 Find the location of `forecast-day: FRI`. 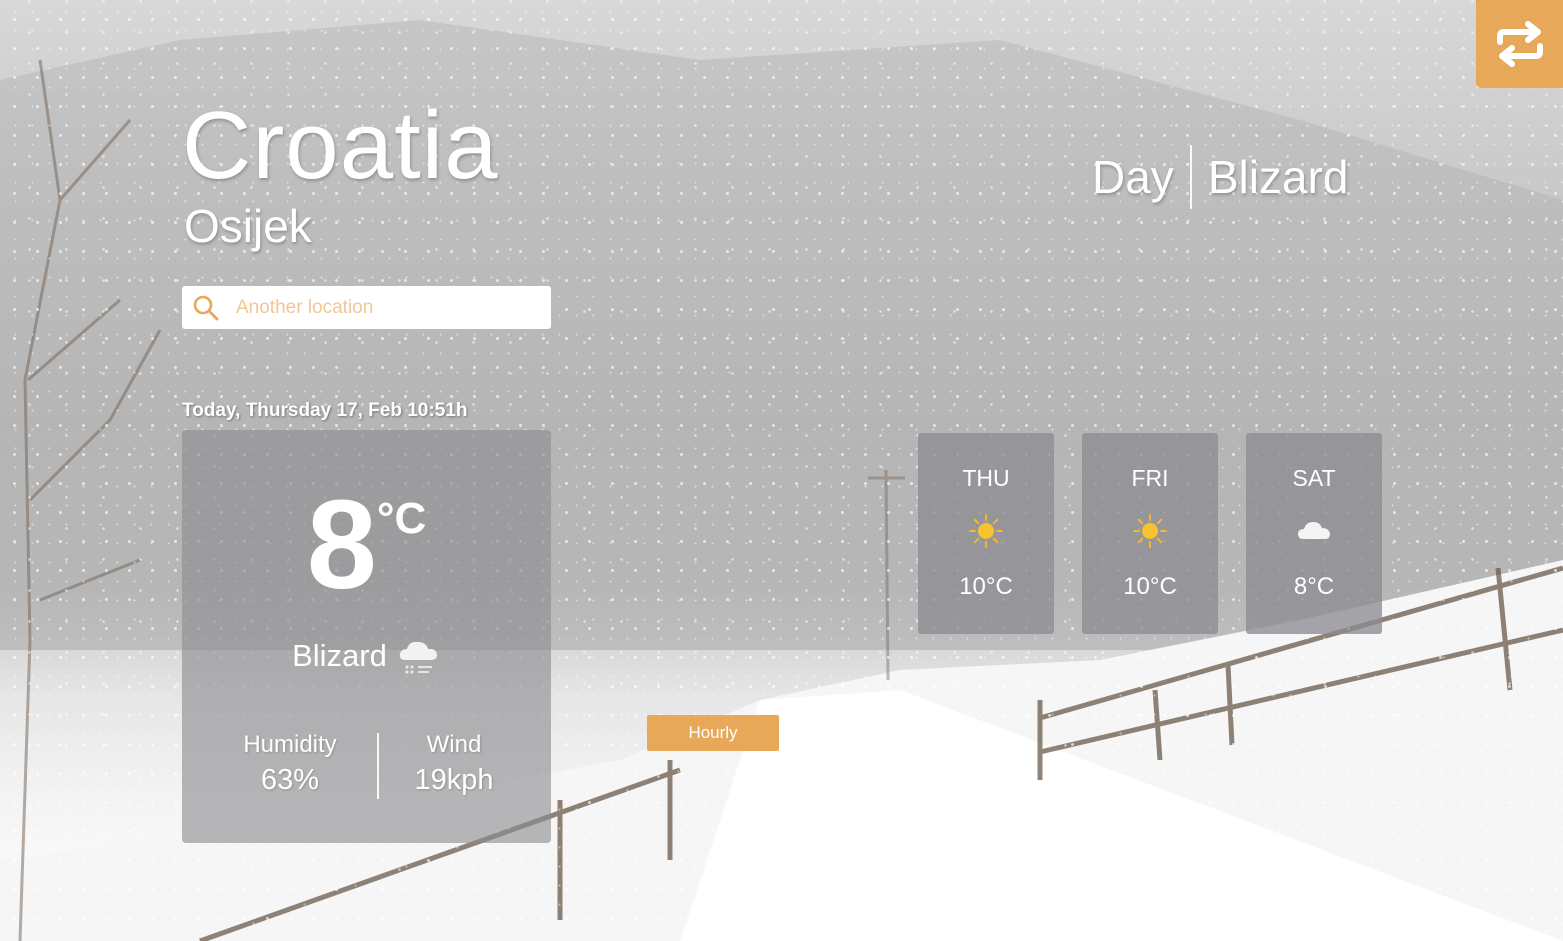

forecast-day: FRI is located at coordinates (1150, 478).